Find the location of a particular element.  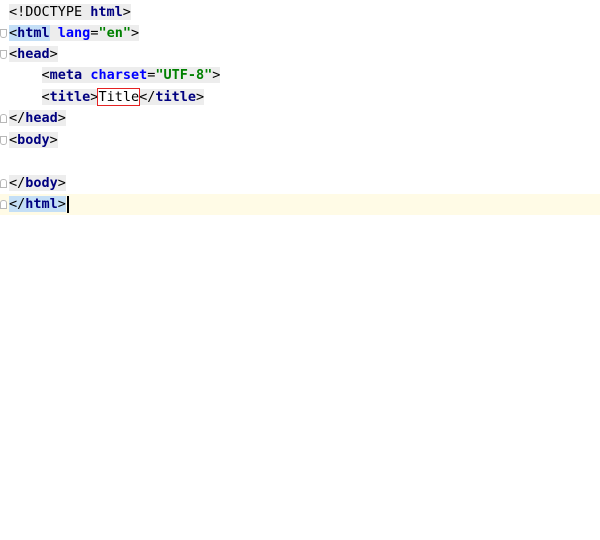

code-line-7: <body> is located at coordinates (300, 140).